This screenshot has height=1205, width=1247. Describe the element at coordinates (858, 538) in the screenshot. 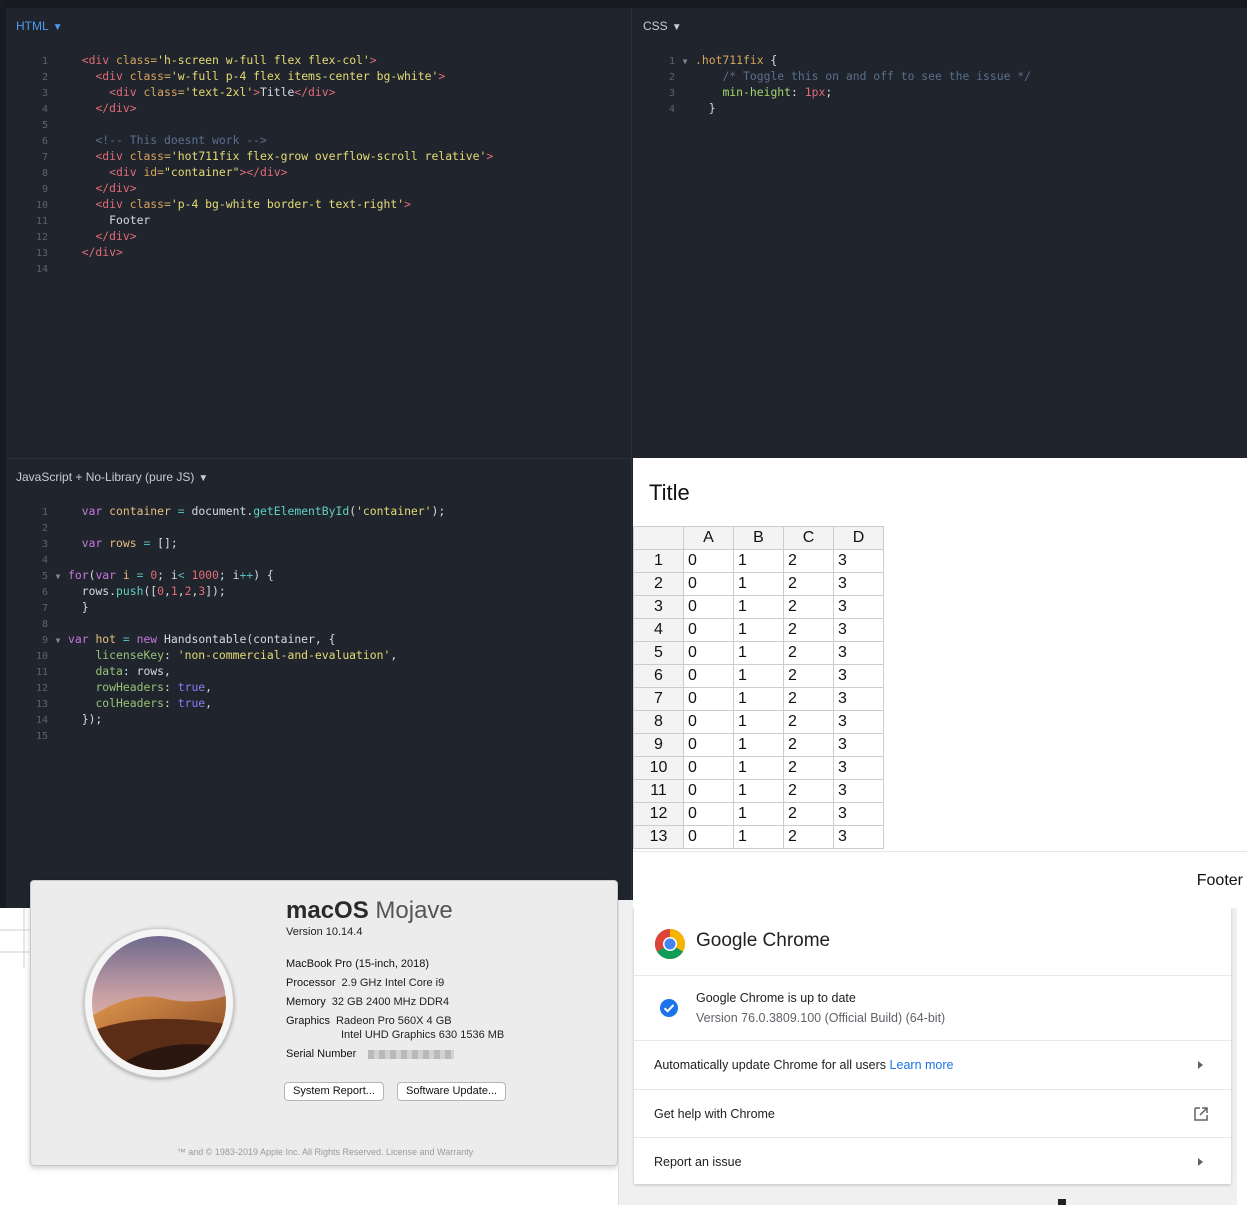

I see `column-header: D` at that location.